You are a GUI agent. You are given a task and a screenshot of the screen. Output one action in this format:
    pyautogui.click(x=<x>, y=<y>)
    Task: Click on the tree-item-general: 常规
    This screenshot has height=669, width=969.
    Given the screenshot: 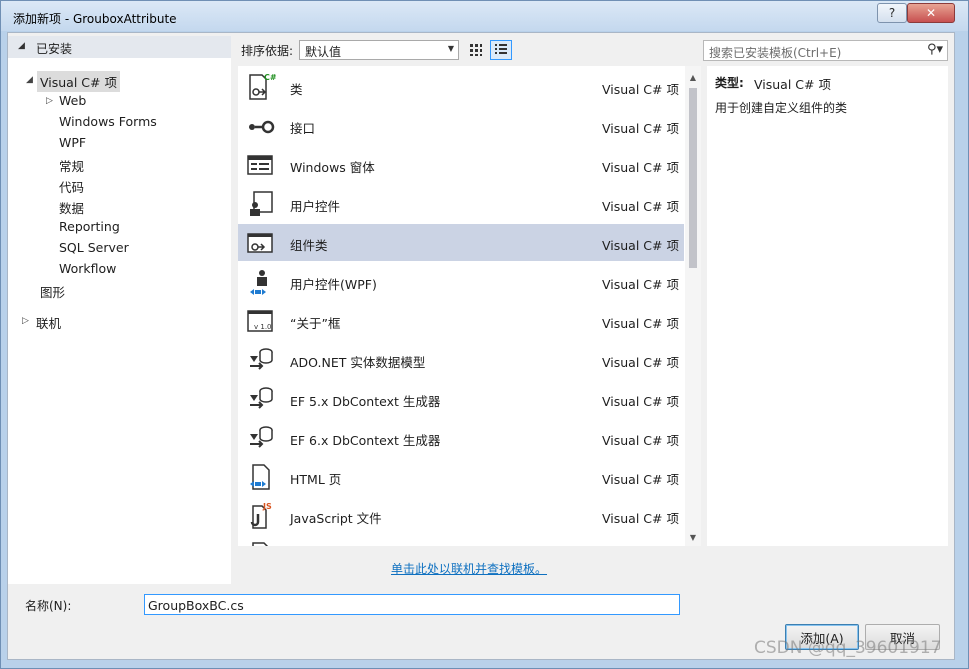 What is the action you would take?
    pyautogui.click(x=71, y=165)
    